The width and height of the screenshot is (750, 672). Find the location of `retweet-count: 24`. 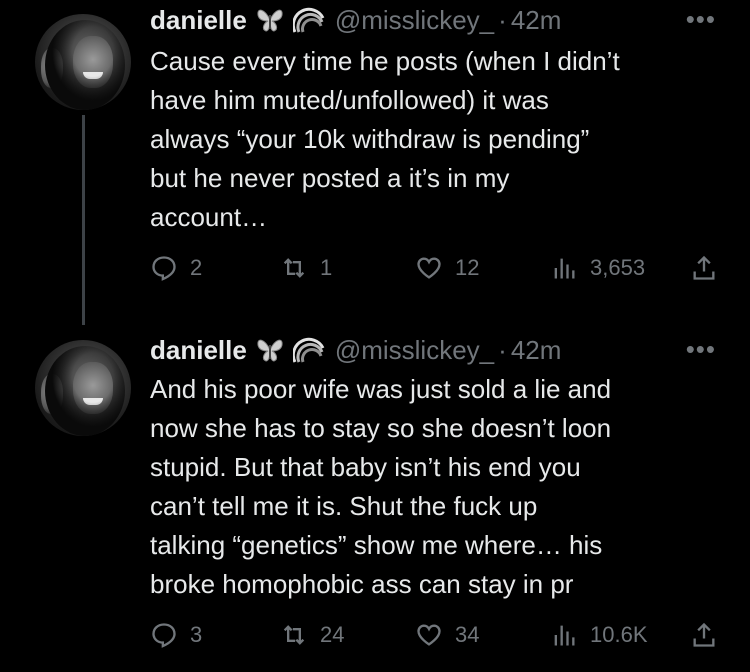

retweet-count: 24 is located at coordinates (332, 634).